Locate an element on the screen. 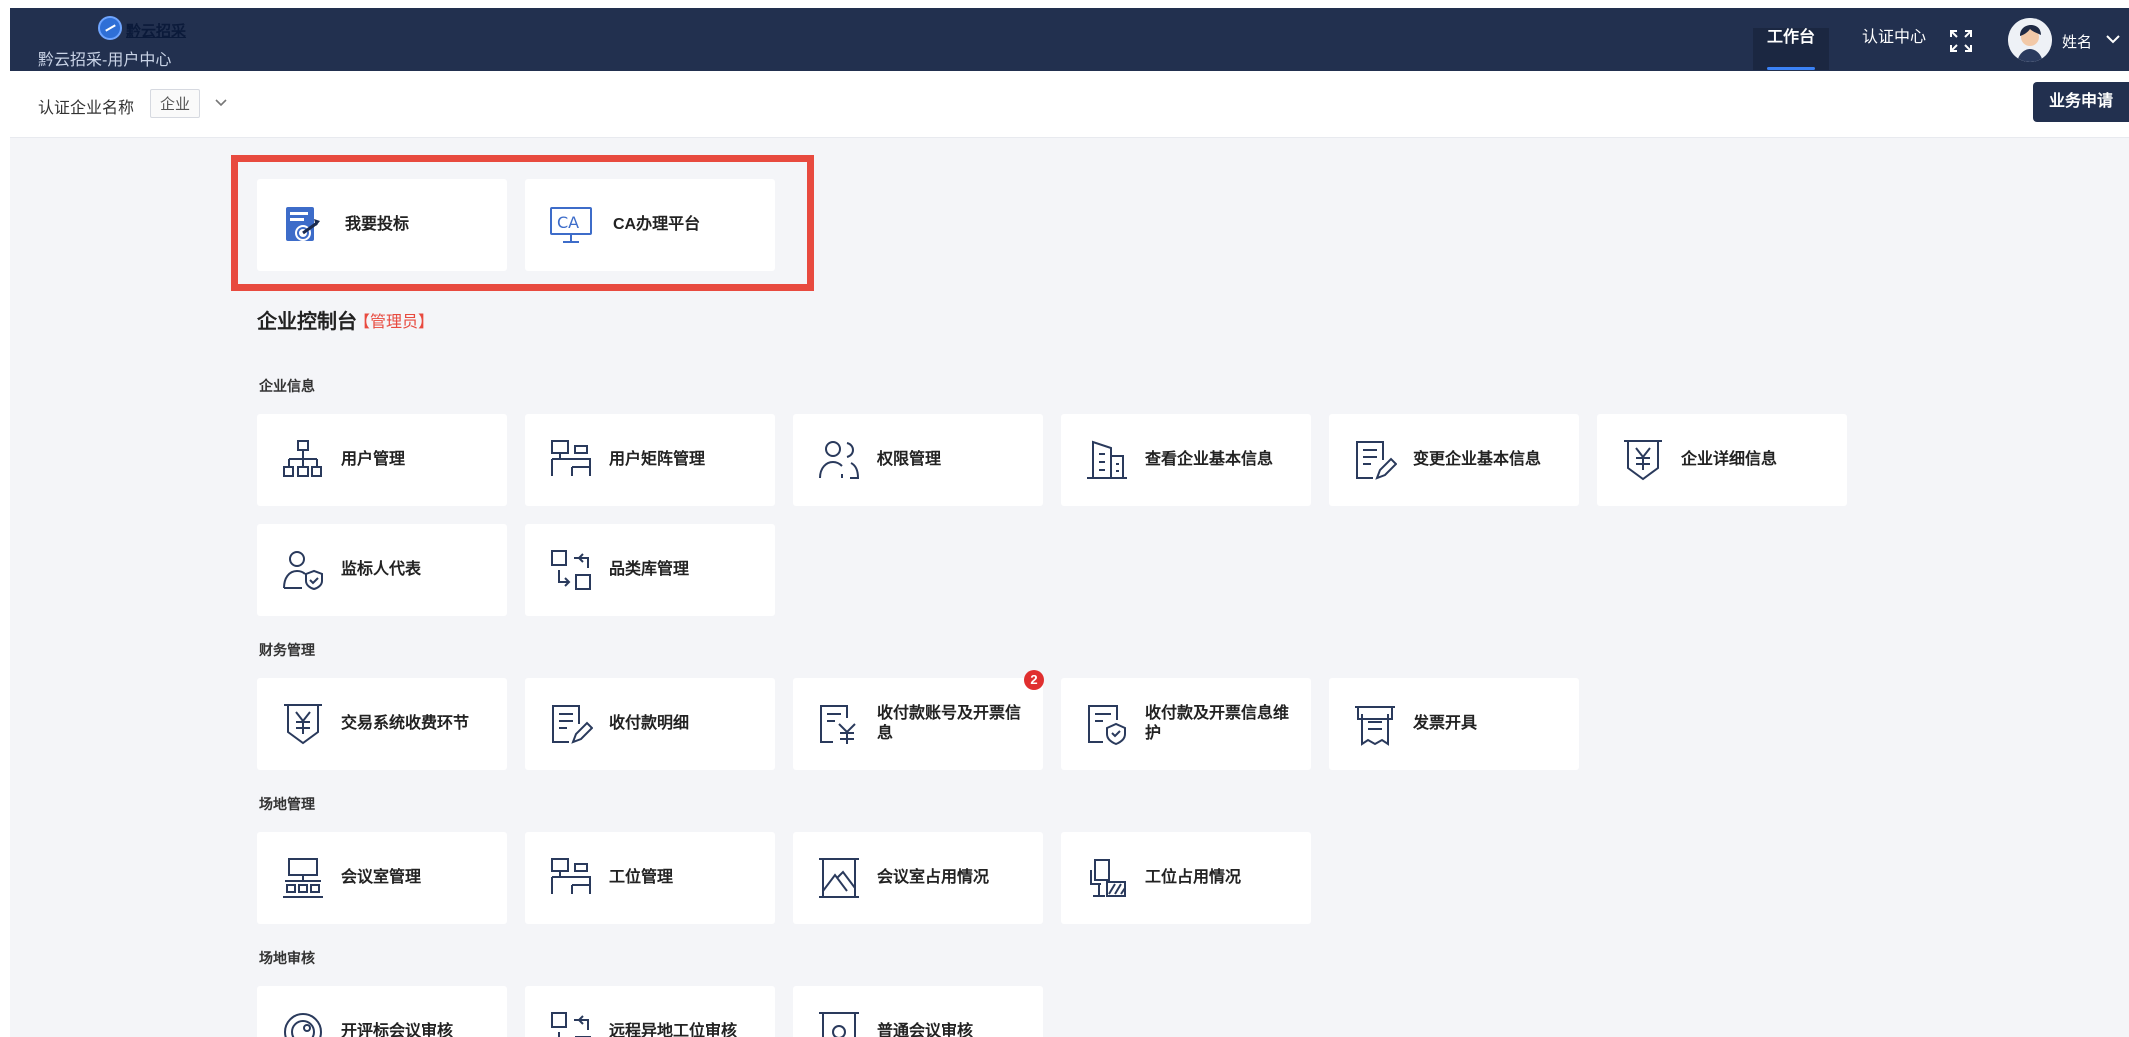 The width and height of the screenshot is (2129, 1037). svg-text: CA is located at coordinates (568, 222).